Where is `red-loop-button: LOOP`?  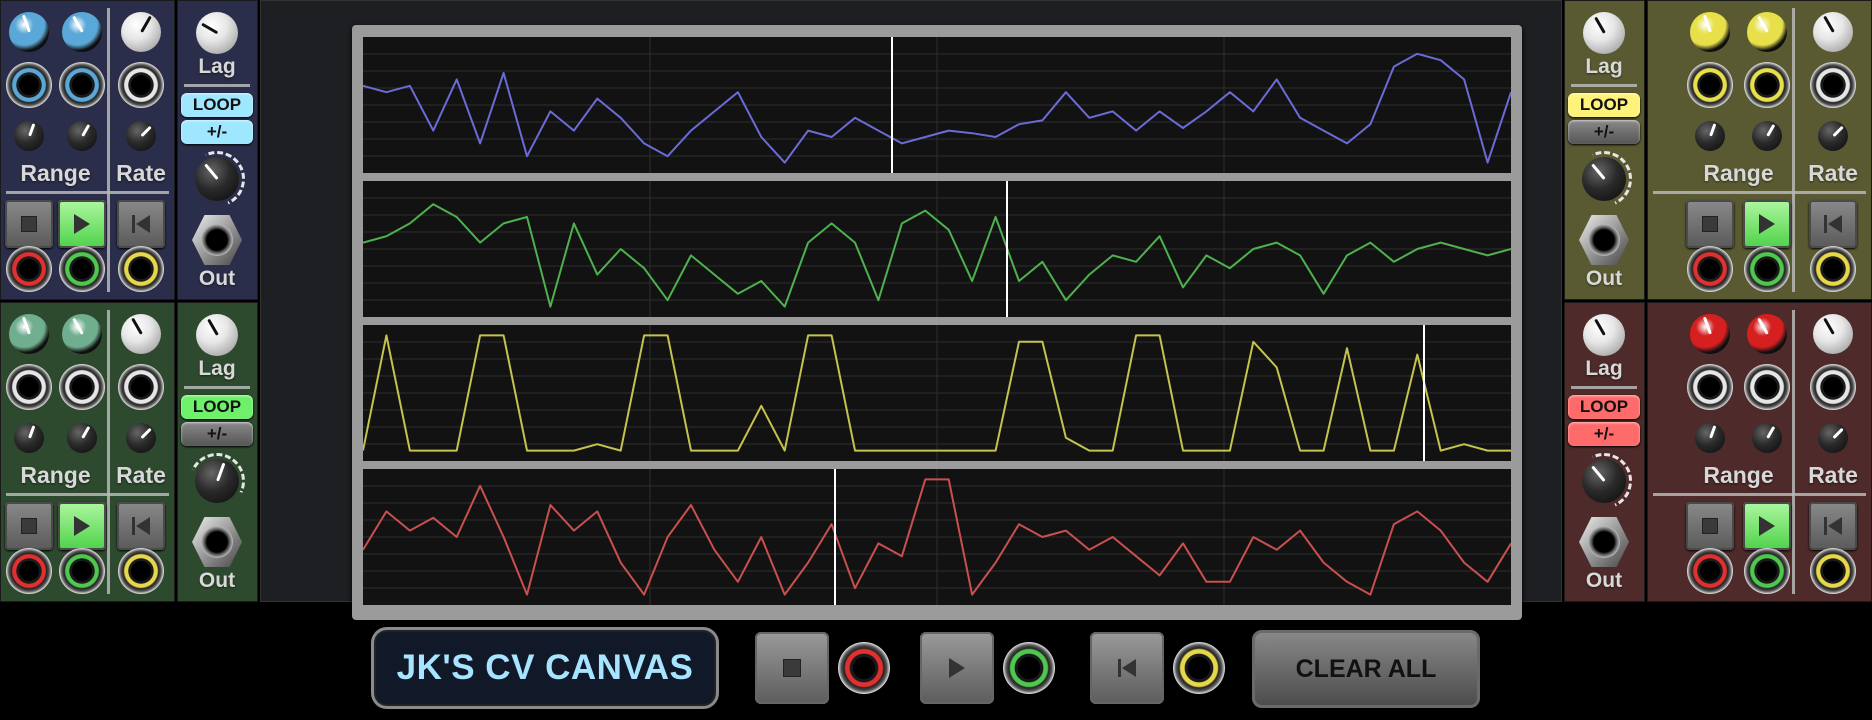 red-loop-button: LOOP is located at coordinates (1604, 407).